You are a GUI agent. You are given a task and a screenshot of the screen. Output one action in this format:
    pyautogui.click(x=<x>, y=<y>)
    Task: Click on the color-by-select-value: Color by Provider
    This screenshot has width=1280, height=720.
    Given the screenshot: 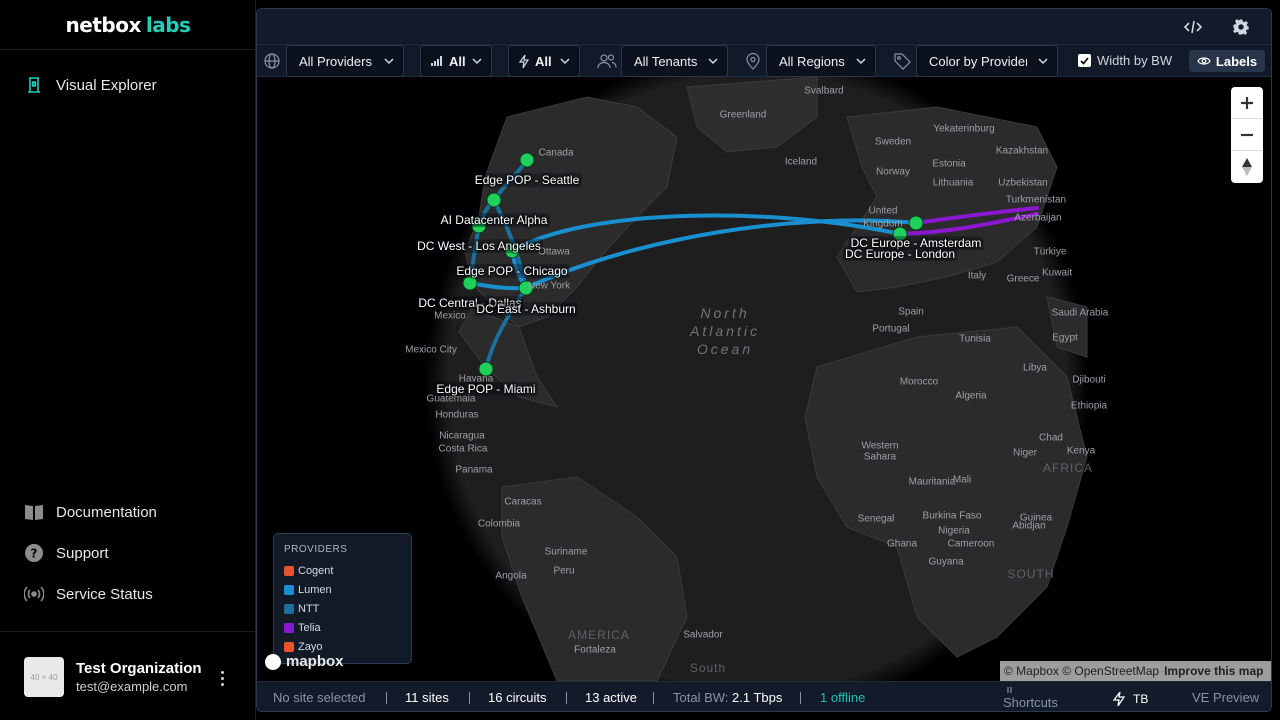 What is the action you would take?
    pyautogui.click(x=978, y=61)
    